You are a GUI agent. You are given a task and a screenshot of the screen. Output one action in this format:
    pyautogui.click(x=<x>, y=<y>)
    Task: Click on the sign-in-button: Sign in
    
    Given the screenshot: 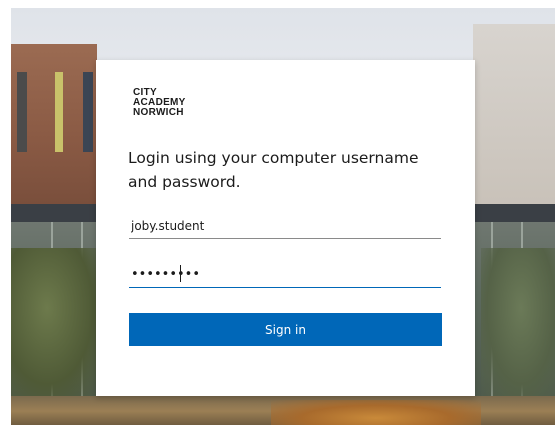 What is the action you would take?
    pyautogui.click(x=285, y=329)
    